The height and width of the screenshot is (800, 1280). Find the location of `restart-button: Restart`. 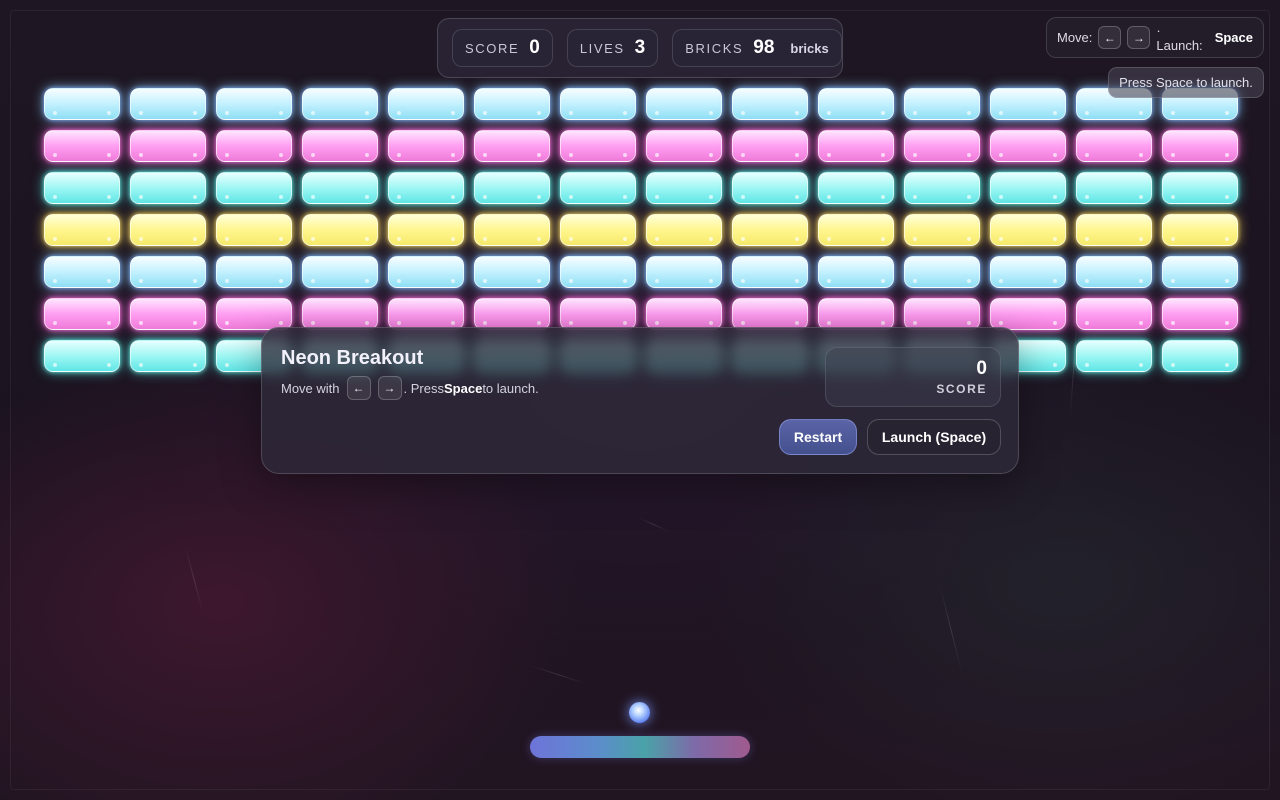

restart-button: Restart is located at coordinates (818, 437).